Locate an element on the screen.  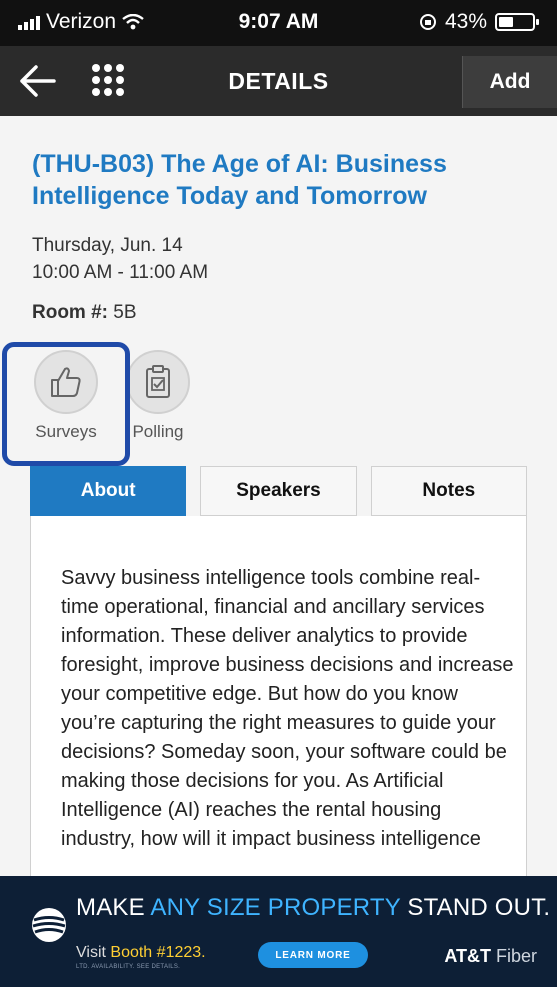
tab-speakers: Speakers is located at coordinates (278, 491).